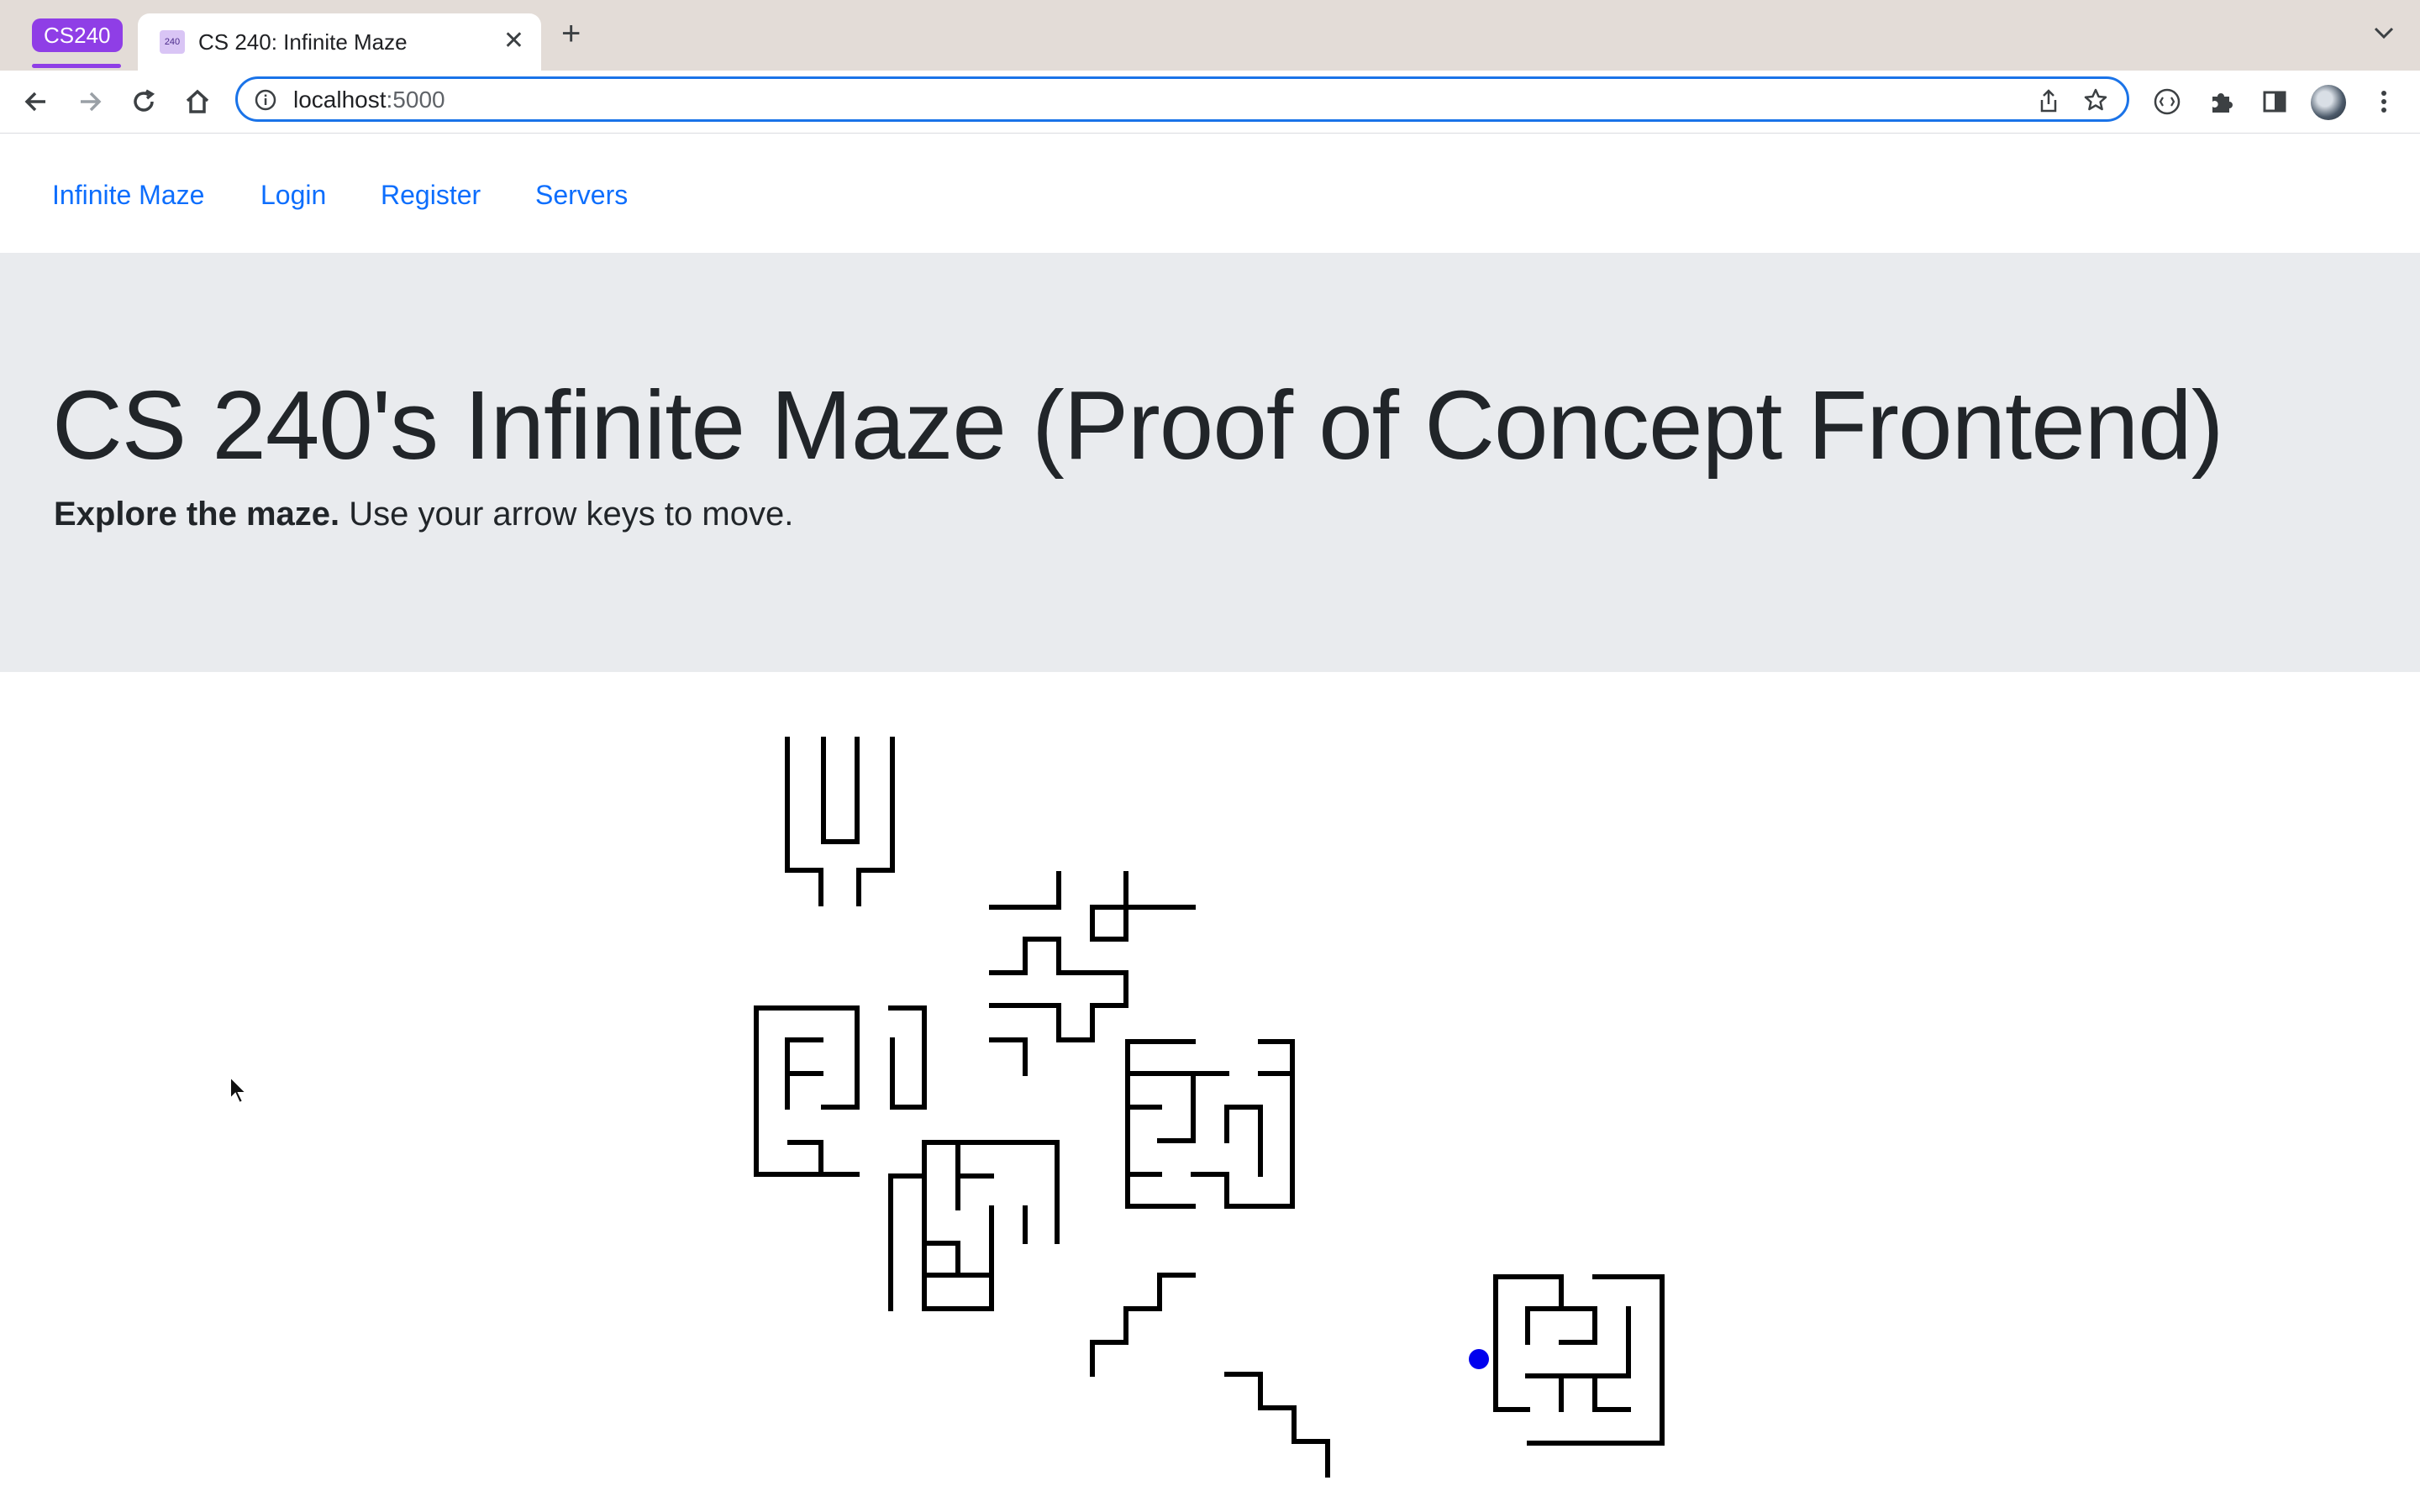 This screenshot has height=1512, width=2420. What do you see at coordinates (2275, 102) in the screenshot?
I see `side-panel-icon` at bounding box center [2275, 102].